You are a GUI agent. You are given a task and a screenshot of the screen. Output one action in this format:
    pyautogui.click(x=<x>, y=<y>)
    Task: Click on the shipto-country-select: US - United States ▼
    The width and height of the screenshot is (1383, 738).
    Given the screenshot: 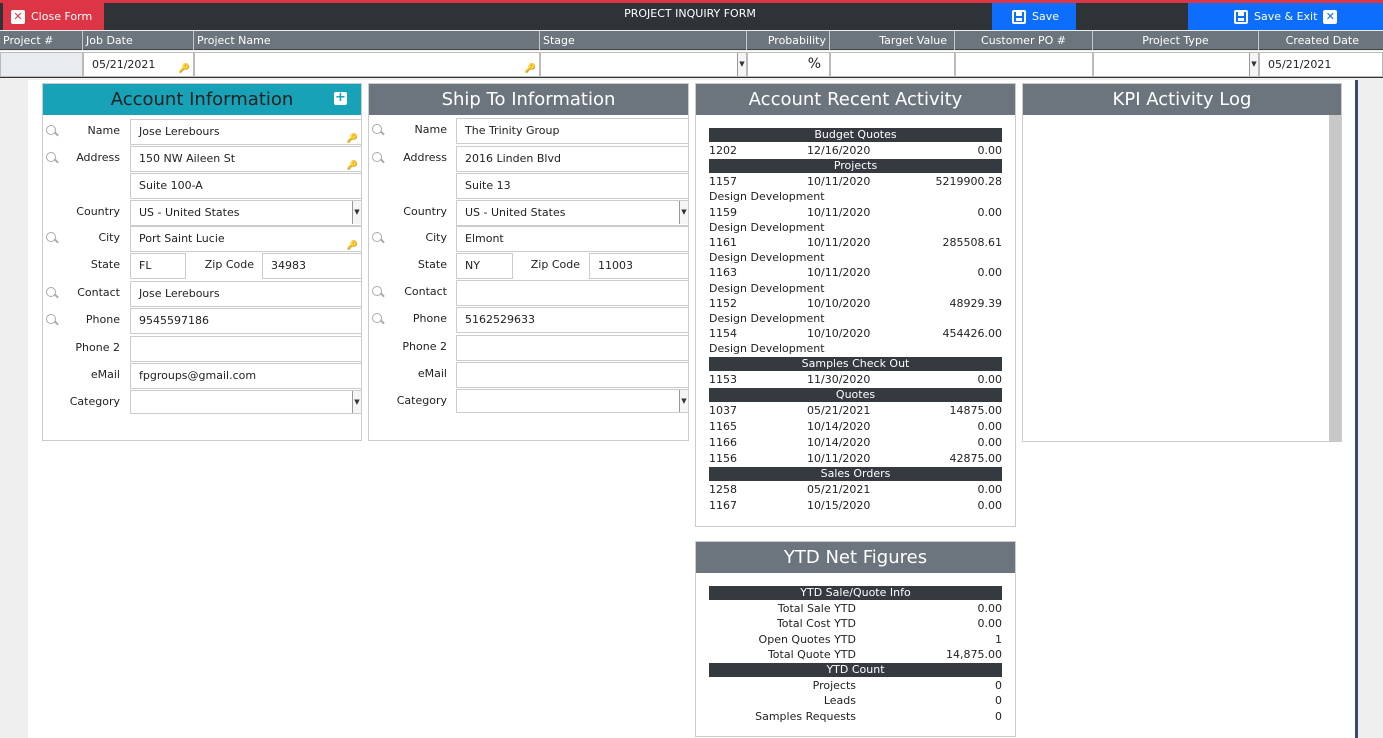 What is the action you would take?
    pyautogui.click(x=572, y=213)
    